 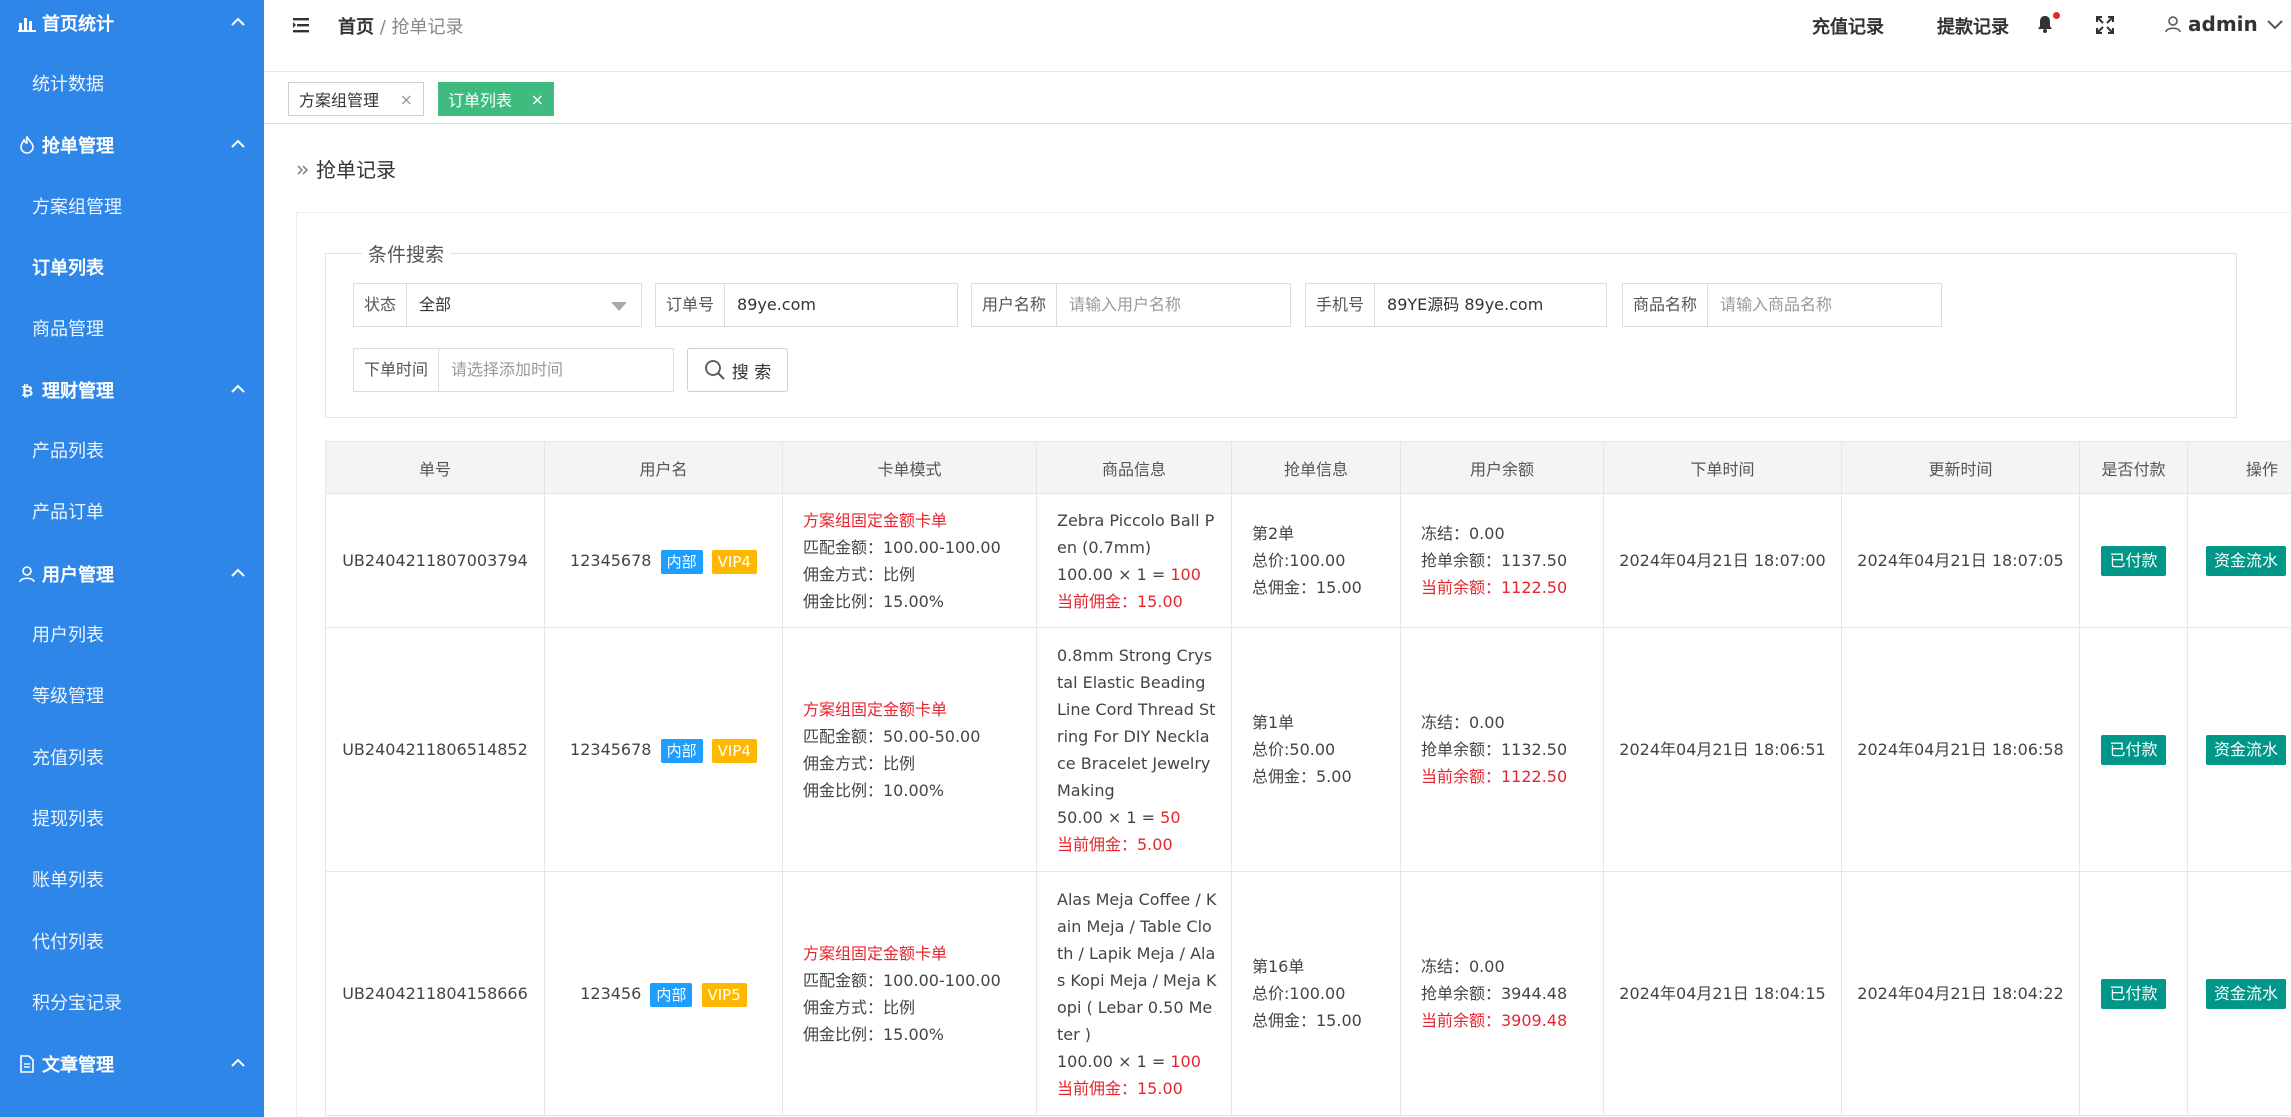 I want to click on sidebar-group-users: 用户管理, so click(x=132, y=573).